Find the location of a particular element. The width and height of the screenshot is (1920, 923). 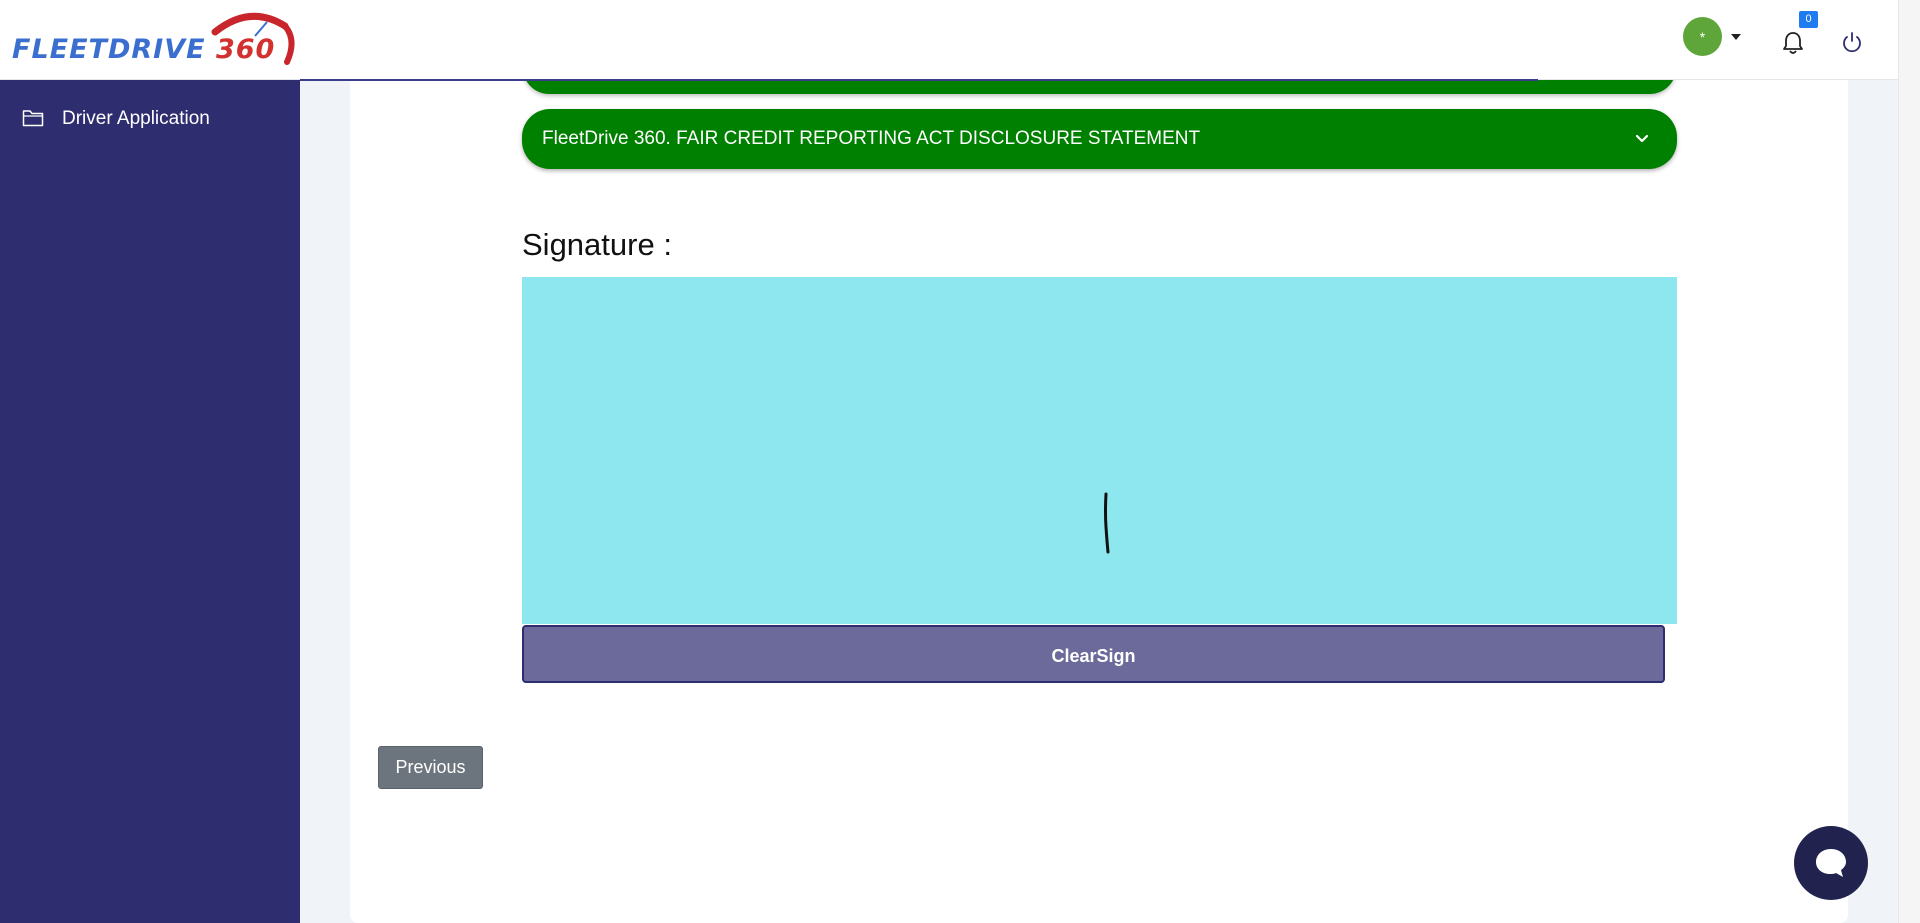

top-header: FLEETDRIVE 360 * 0 is located at coordinates (949, 40).